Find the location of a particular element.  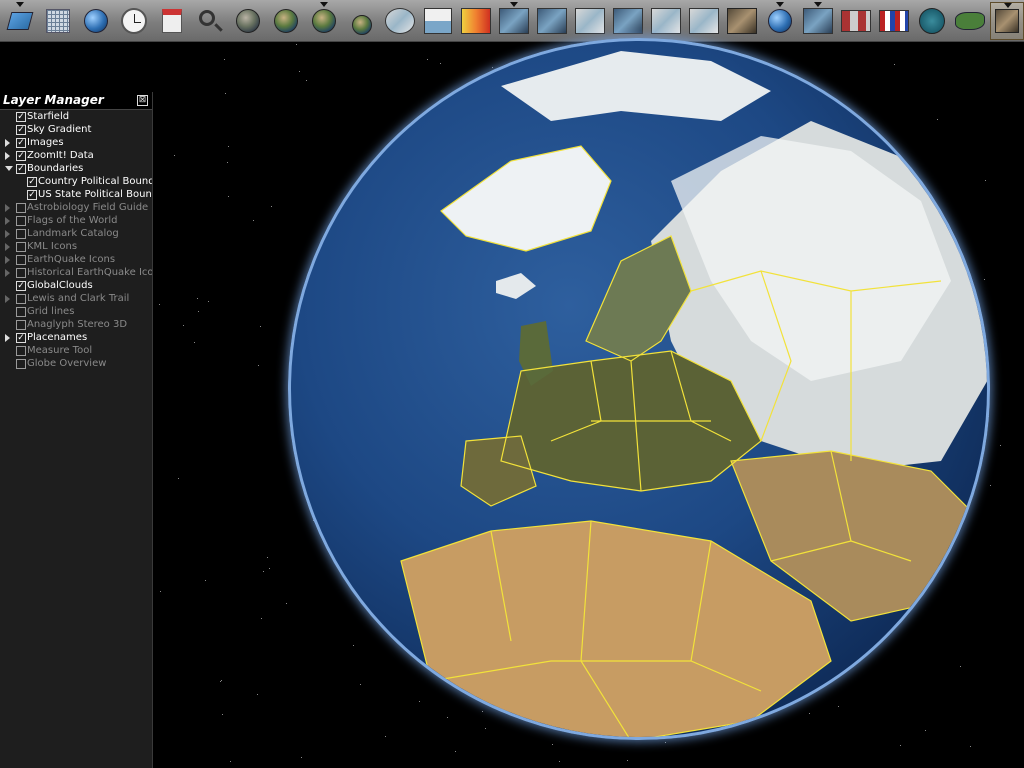

close-icon: ⊠ is located at coordinates (142, 100).